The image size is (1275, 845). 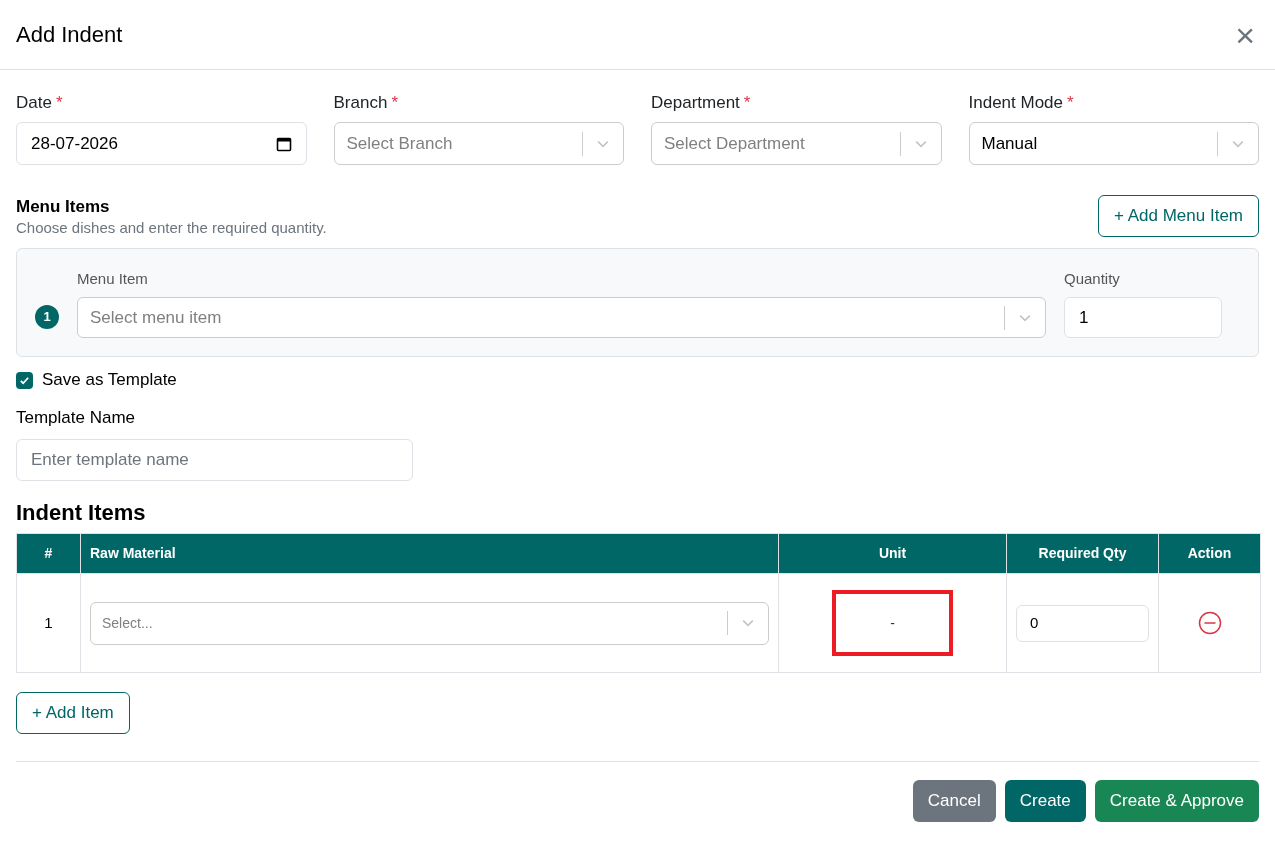 I want to click on field-label: Menu Item, so click(x=113, y=278).